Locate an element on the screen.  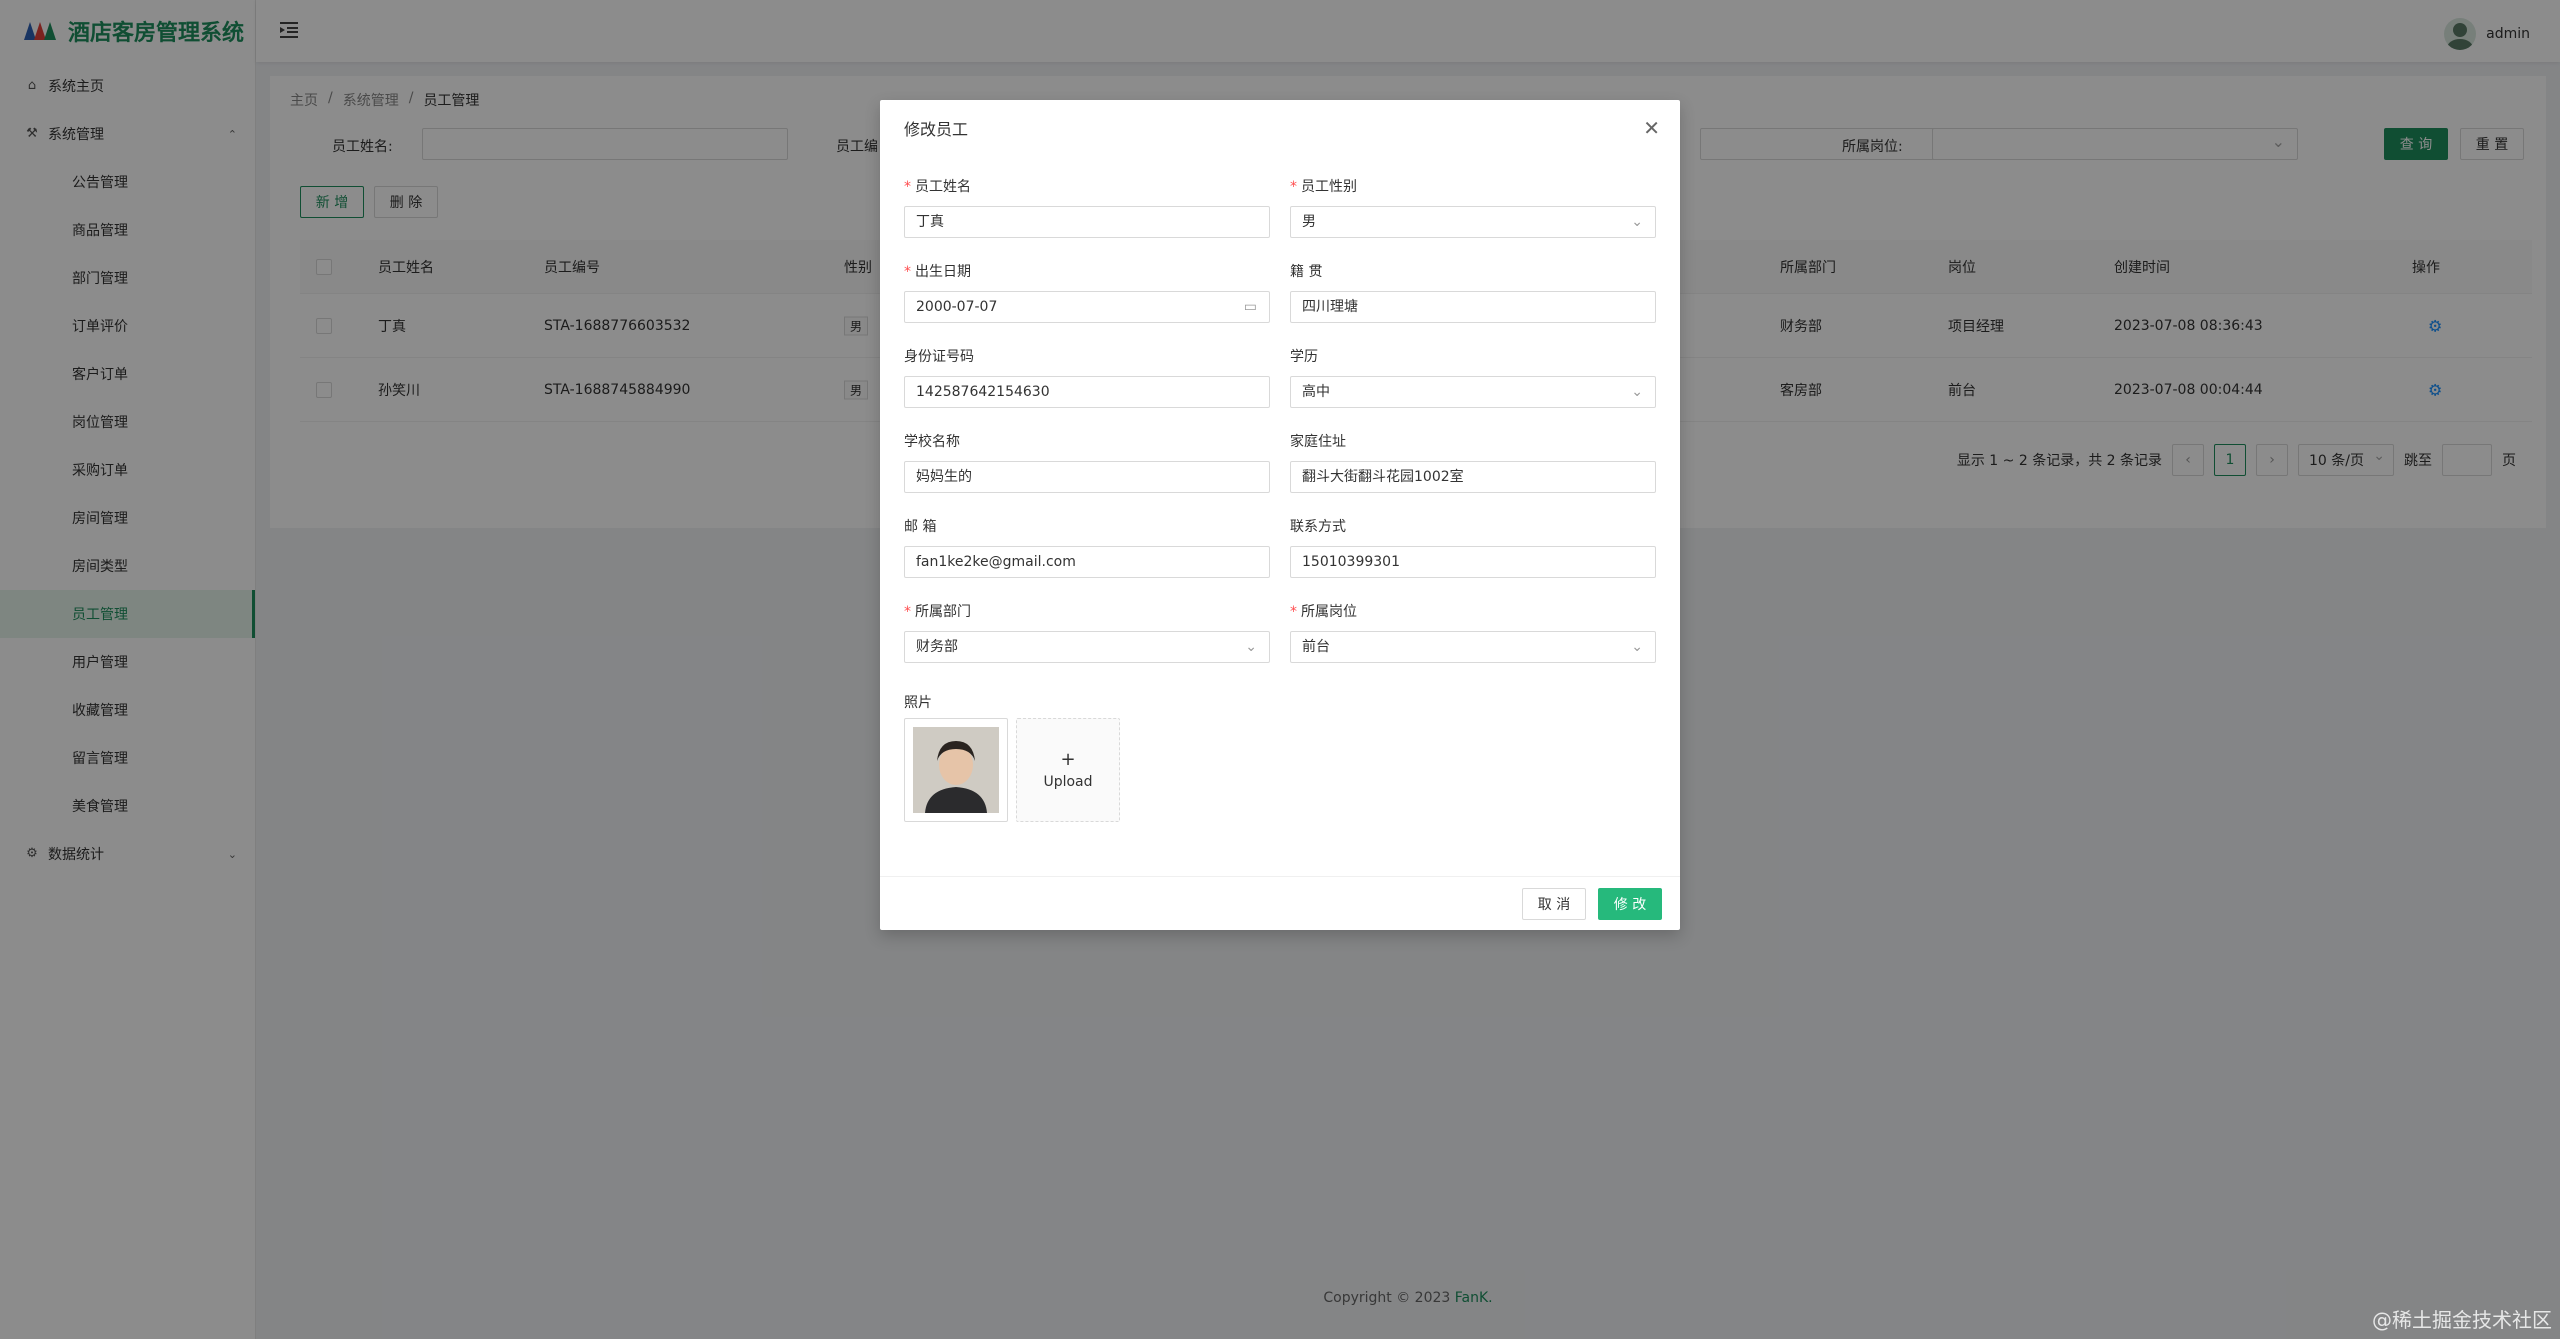
idcard-input: 142587642154630 is located at coordinates (1087, 392).